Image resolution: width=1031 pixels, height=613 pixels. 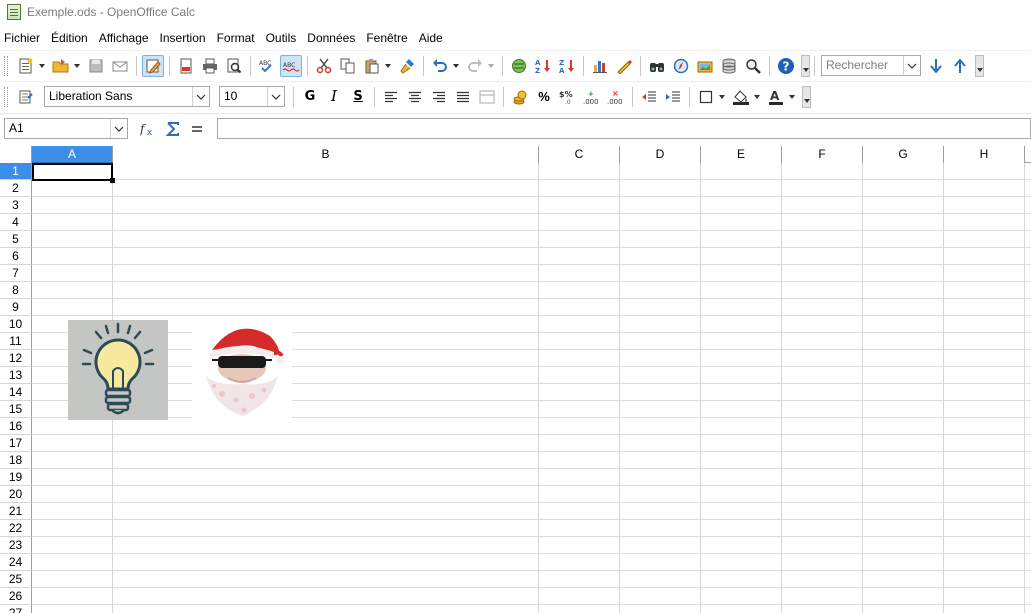 What do you see at coordinates (386, 38) in the screenshot?
I see `menu-fenetre: Fenêtre` at bounding box center [386, 38].